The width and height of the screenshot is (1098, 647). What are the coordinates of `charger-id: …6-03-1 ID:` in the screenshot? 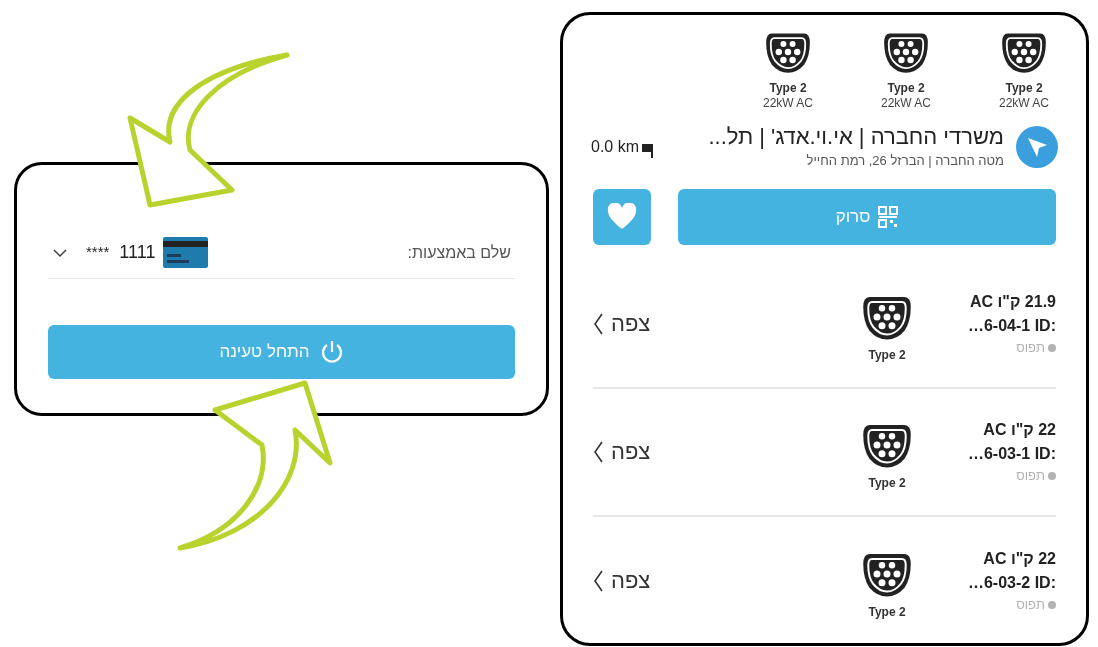 It's located at (1011, 453).